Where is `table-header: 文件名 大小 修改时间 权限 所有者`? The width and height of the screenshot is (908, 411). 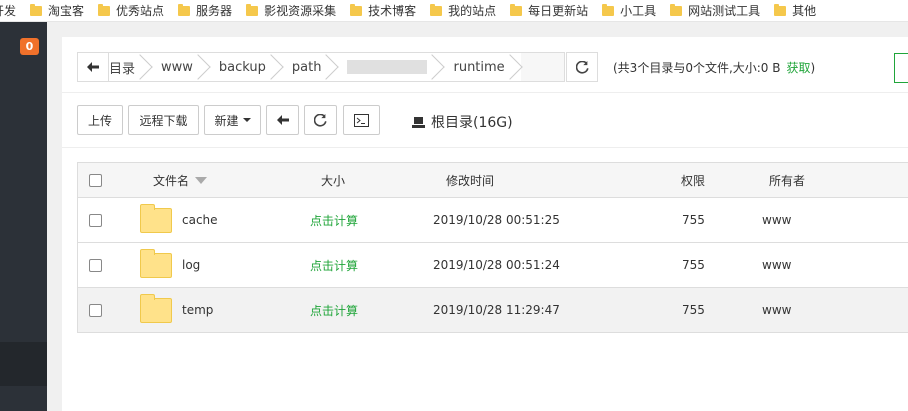 table-header: 文件名 大小 修改时间 权限 所有者 is located at coordinates (492, 180).